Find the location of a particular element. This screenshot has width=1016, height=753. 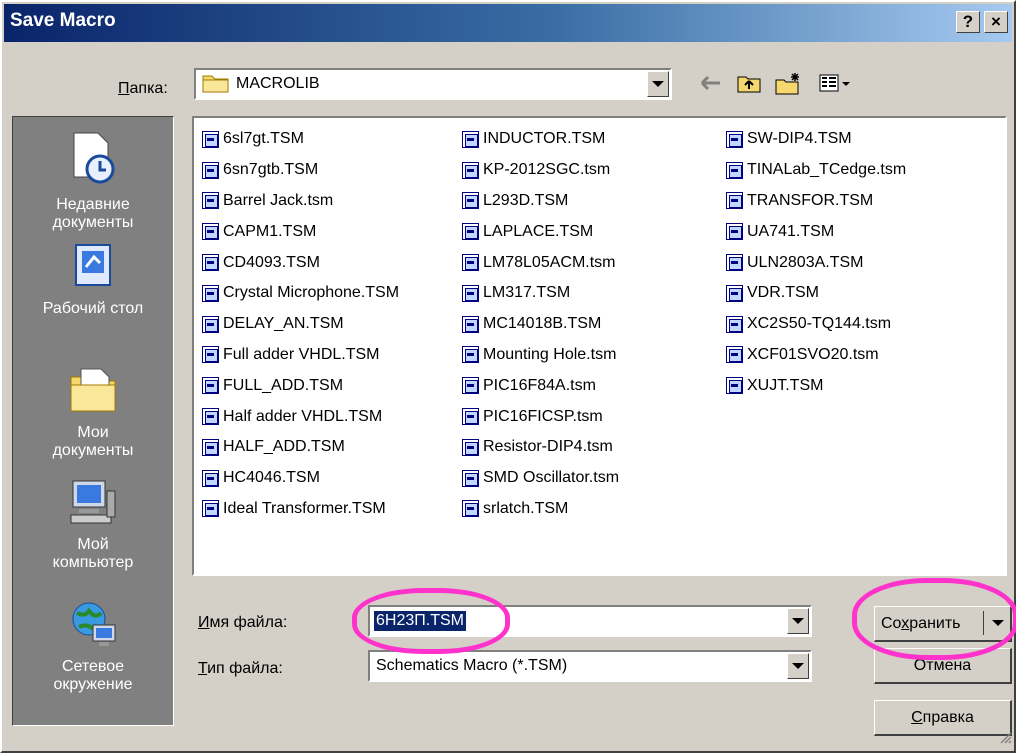

file-item: XCF01SVO20.tsm is located at coordinates (816, 355).